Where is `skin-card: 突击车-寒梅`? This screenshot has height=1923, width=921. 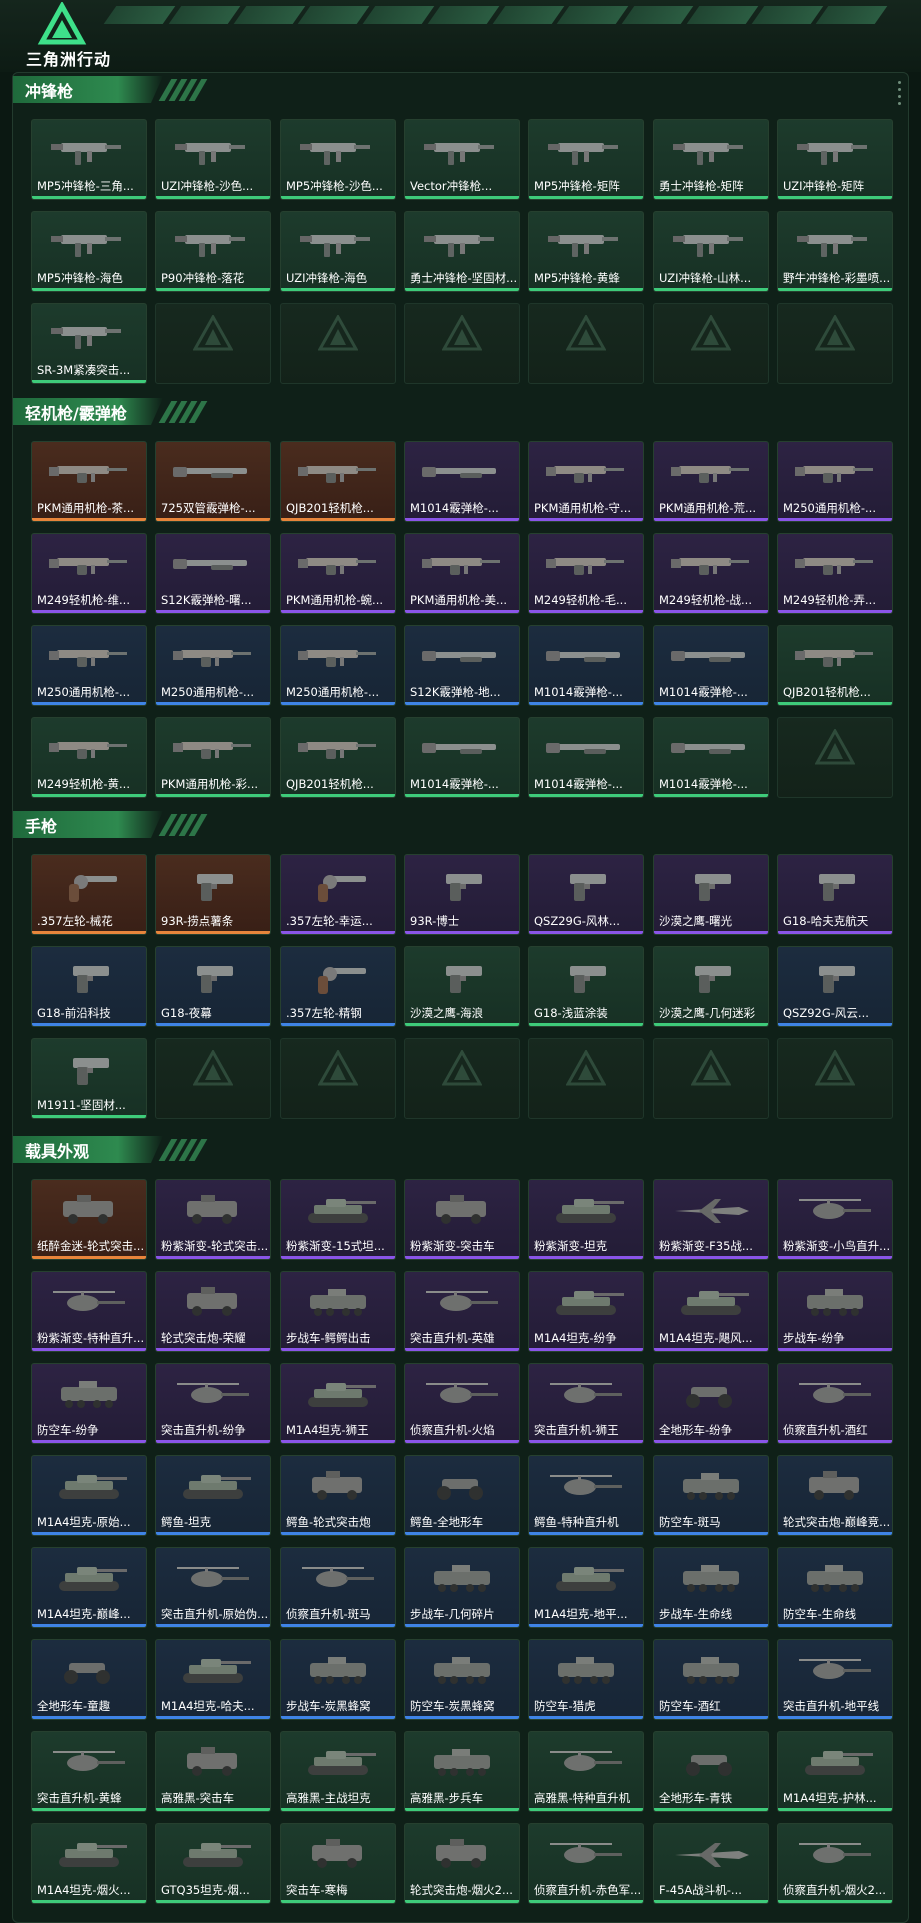
skin-card: 突击车-寒梅 is located at coordinates (338, 1863).